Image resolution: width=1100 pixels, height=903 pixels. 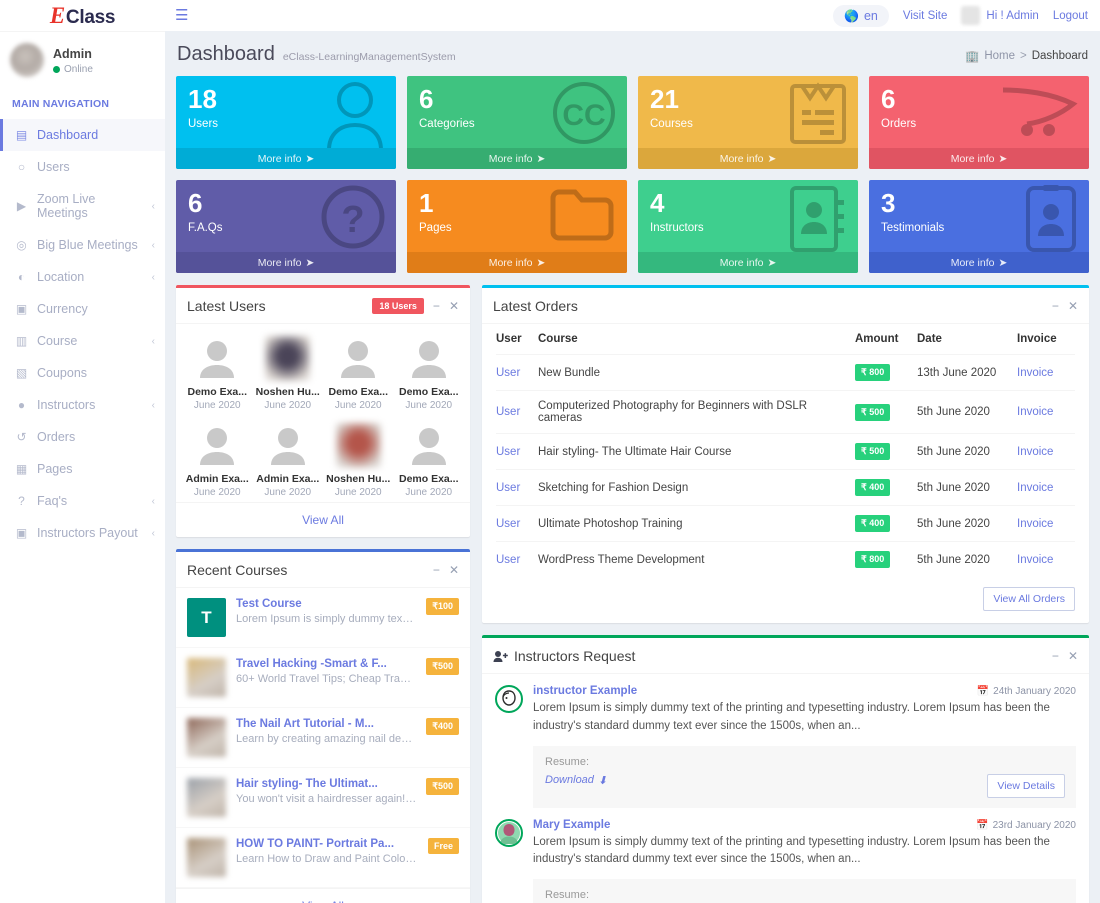 I want to click on account-menu: Hi ! Admin, so click(x=1000, y=15).